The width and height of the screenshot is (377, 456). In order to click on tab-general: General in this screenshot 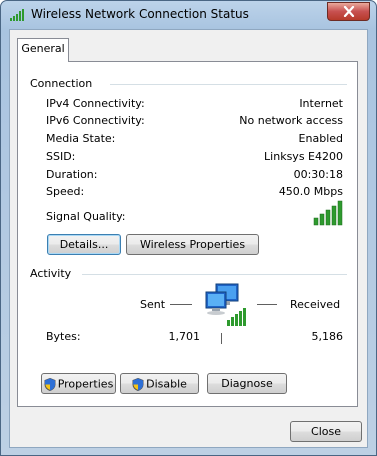, I will do `click(43, 50)`.